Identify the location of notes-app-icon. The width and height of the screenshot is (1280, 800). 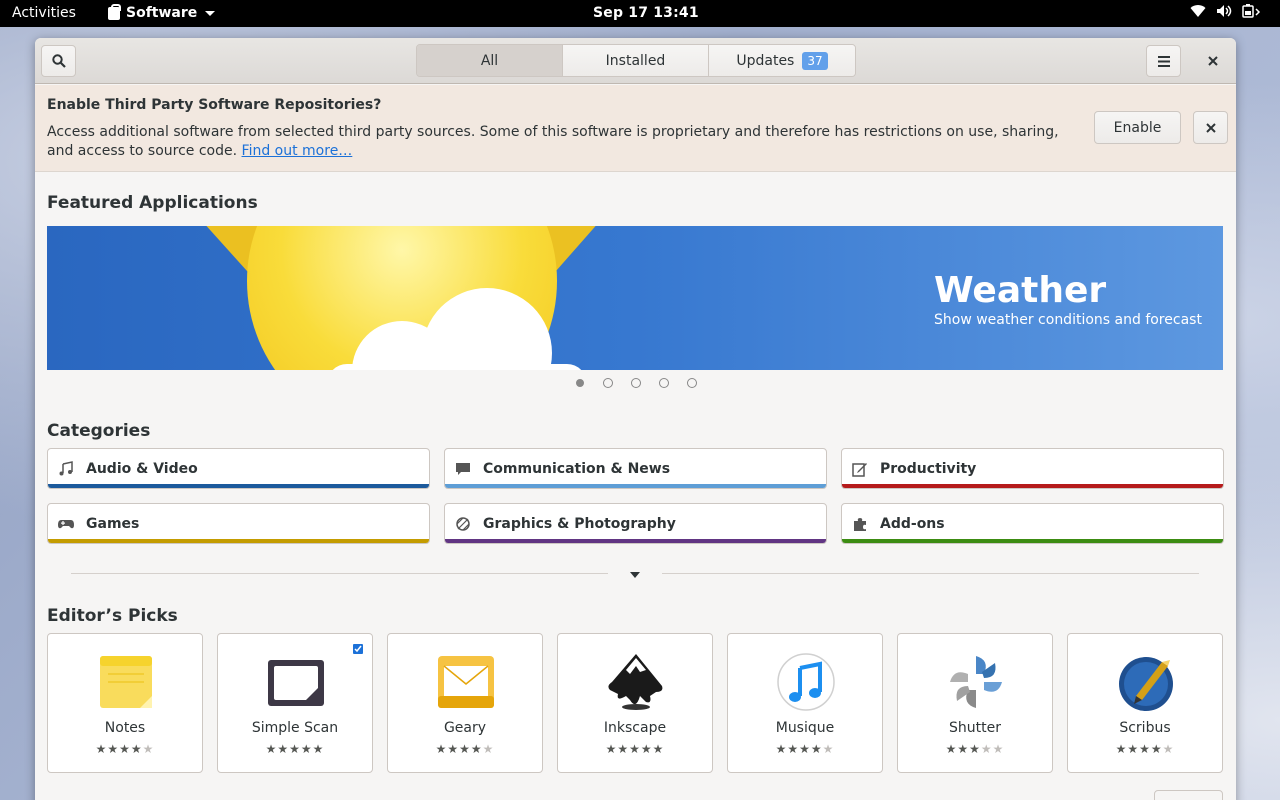
(126, 682).